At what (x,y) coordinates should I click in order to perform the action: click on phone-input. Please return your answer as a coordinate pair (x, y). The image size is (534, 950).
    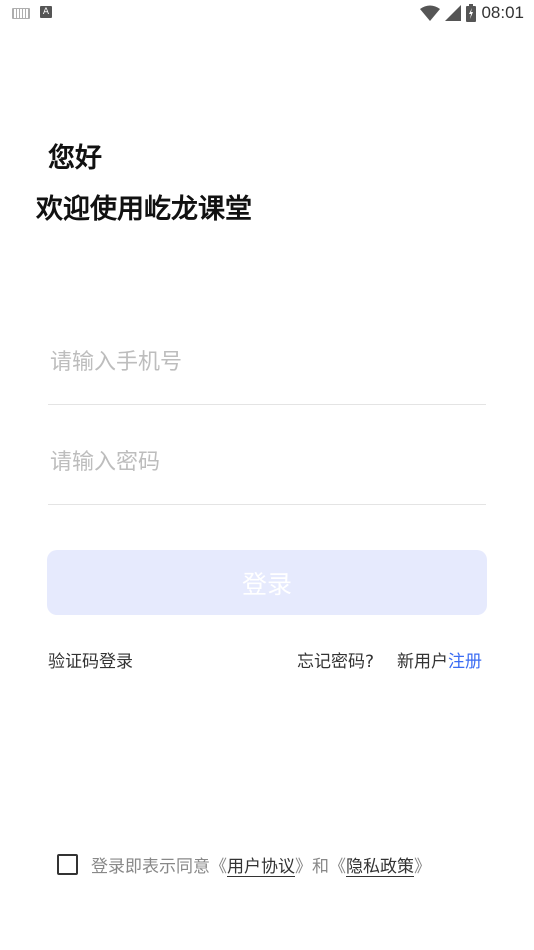
    Looking at the image, I should click on (268, 362).